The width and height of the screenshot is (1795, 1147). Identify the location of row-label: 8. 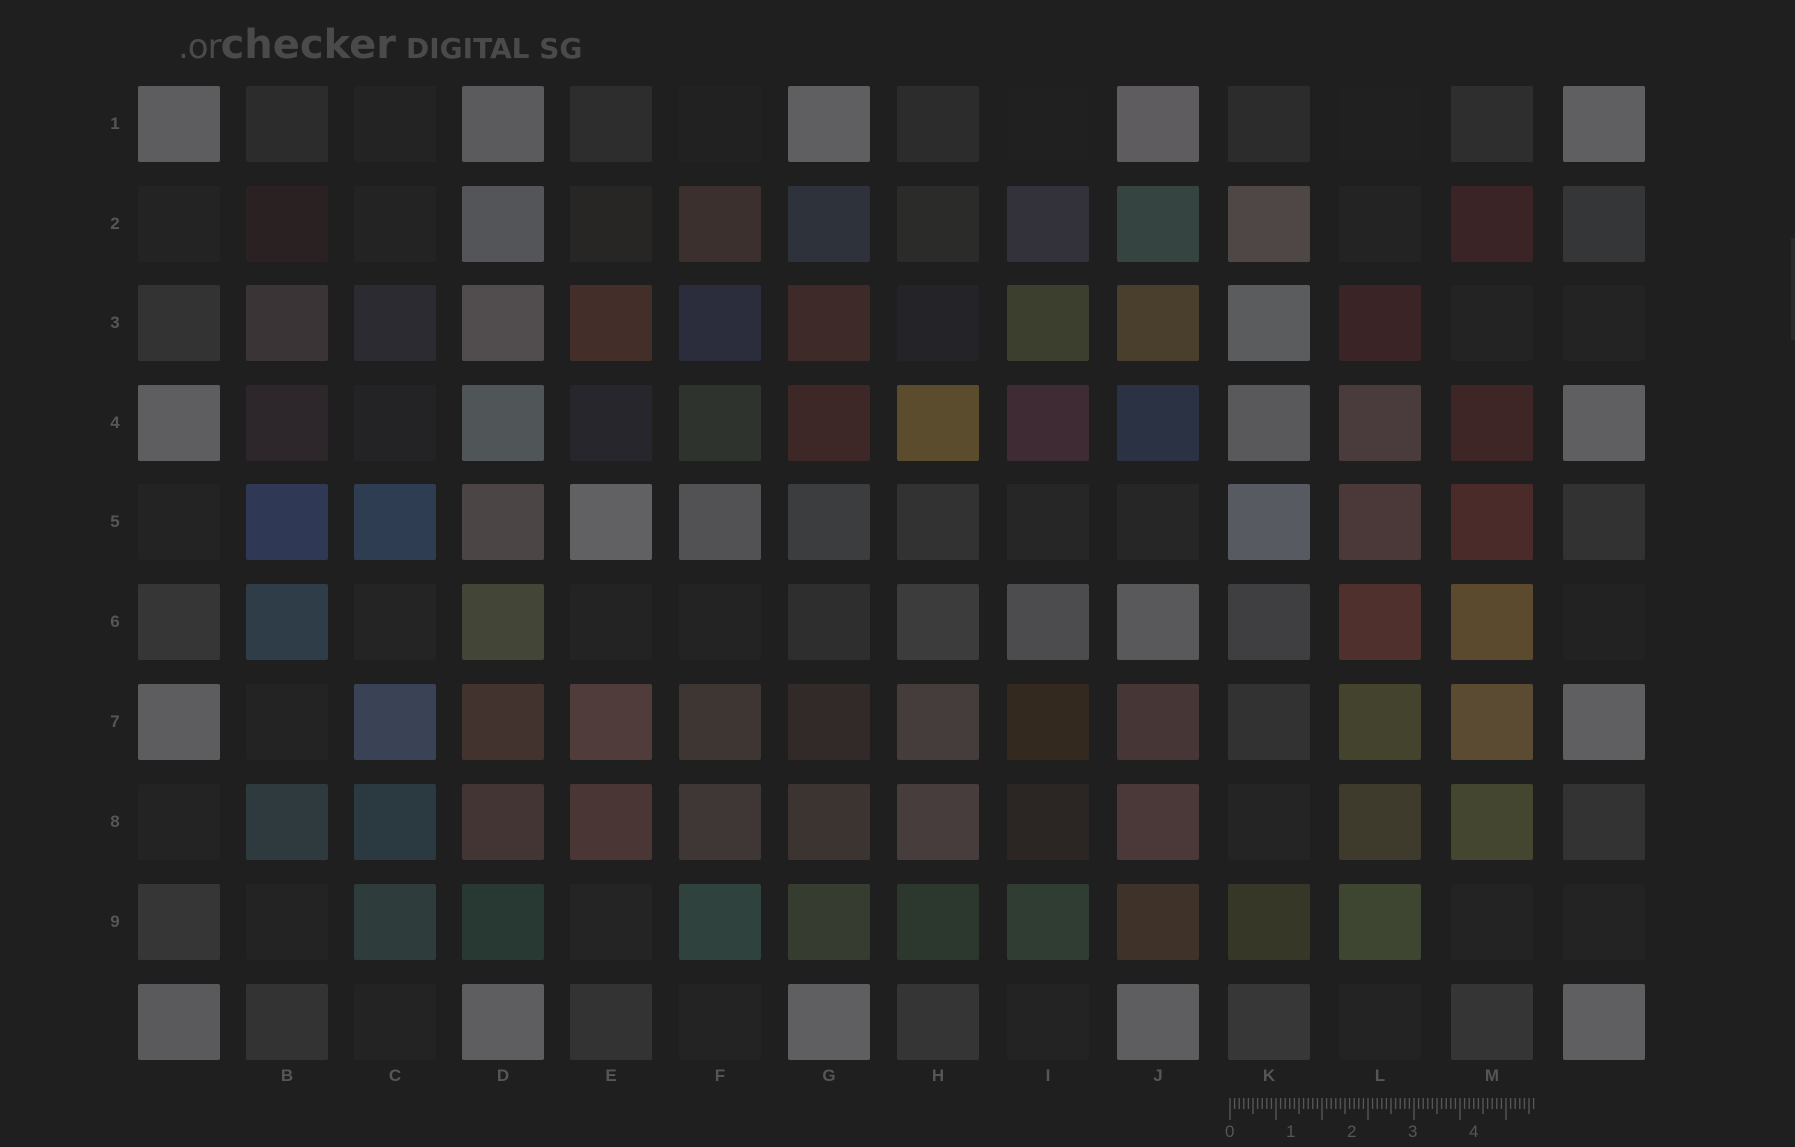
(115, 821).